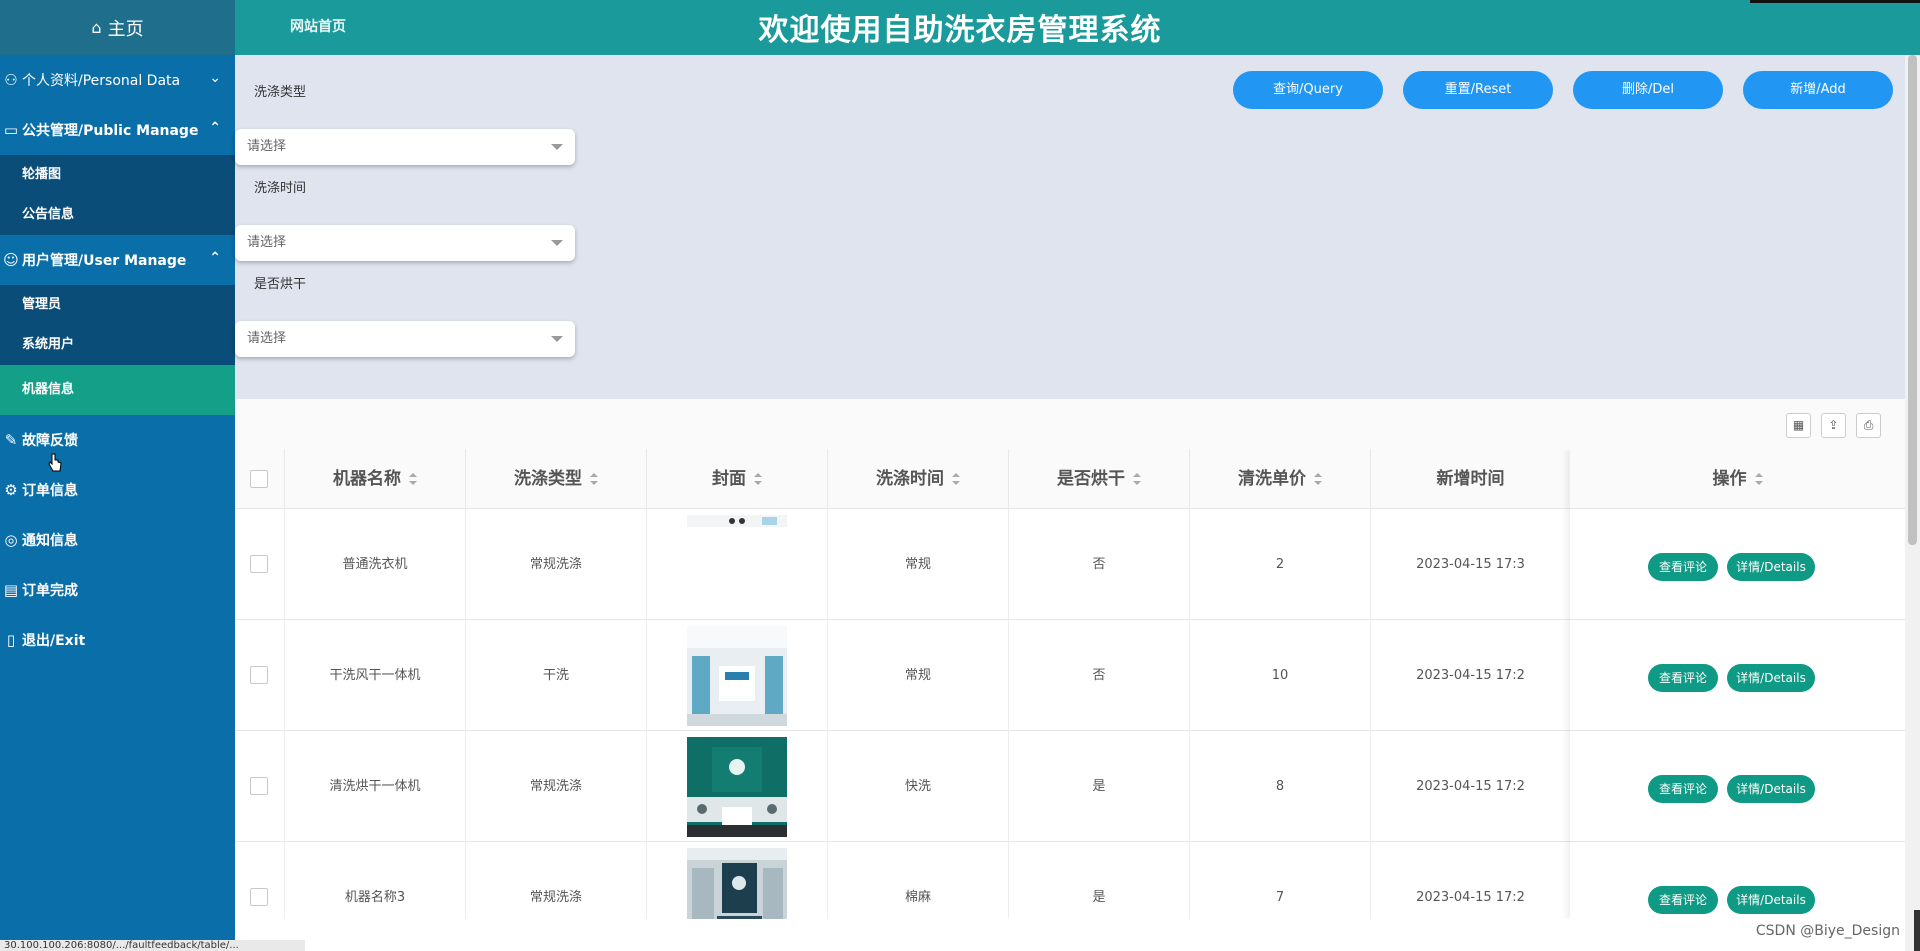 This screenshot has width=1920, height=951. What do you see at coordinates (1280, 479) in the screenshot?
I see `column-header-price: 清洗单价` at bounding box center [1280, 479].